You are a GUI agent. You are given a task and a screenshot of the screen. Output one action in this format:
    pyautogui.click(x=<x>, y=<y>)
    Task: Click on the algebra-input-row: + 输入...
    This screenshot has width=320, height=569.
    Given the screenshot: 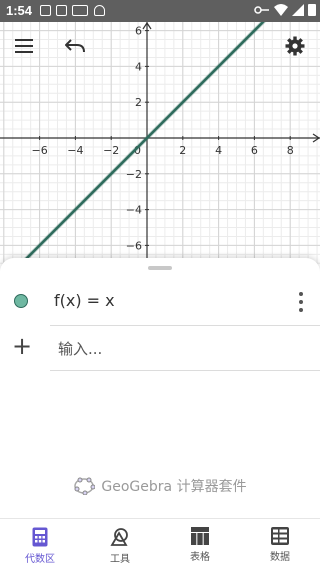 What is the action you would take?
    pyautogui.click(x=160, y=348)
    